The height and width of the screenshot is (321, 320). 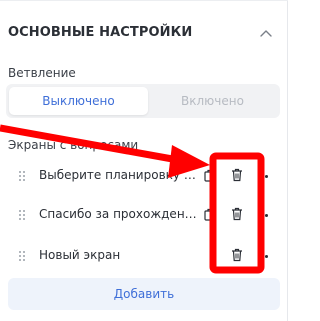 I want to click on screen-title: Новый экран, so click(x=119, y=255).